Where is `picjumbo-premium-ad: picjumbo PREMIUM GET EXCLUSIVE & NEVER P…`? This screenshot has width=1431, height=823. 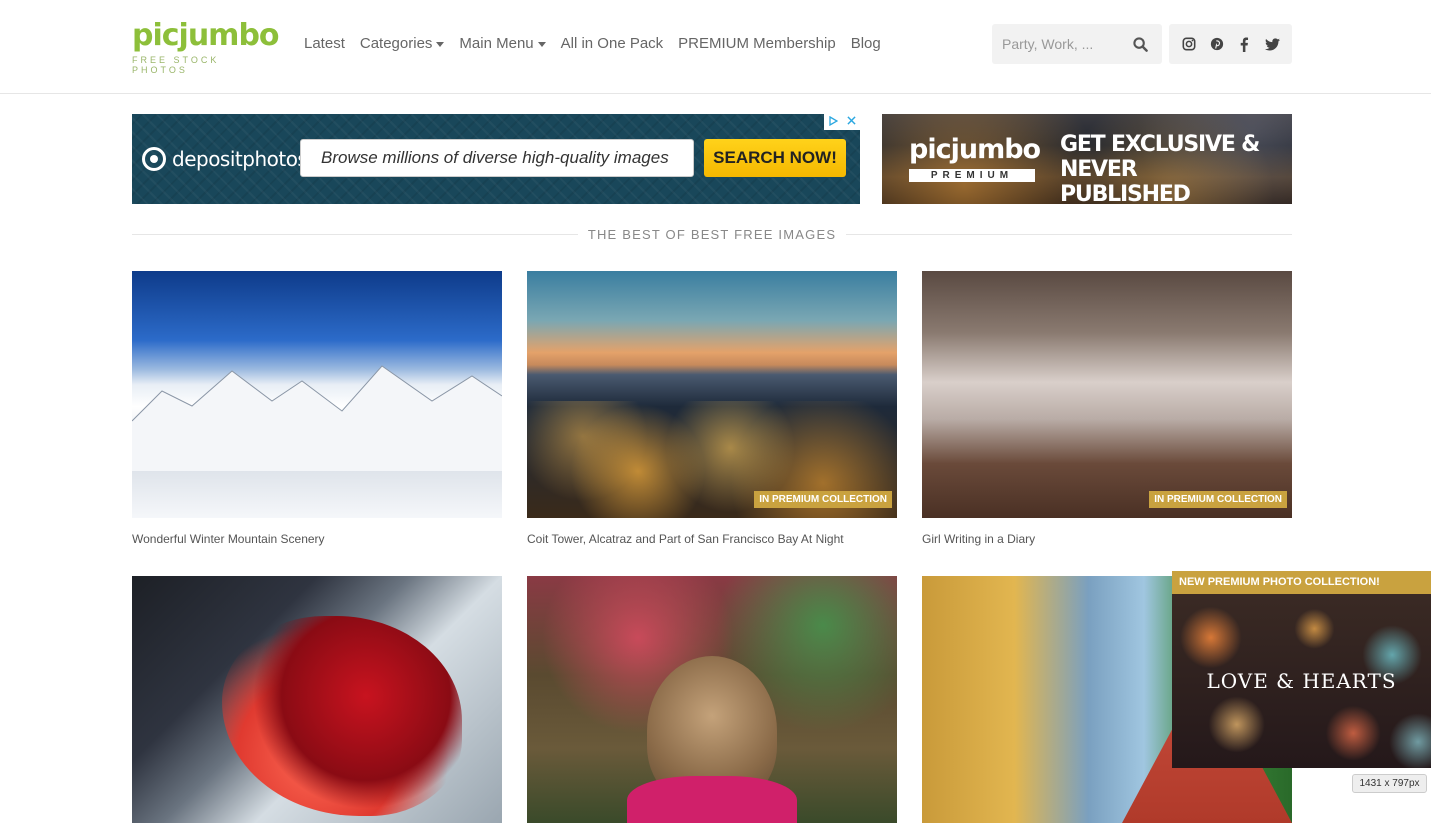 picjumbo-premium-ad: picjumbo PREMIUM GET EXCLUSIVE & NEVER P… is located at coordinates (1087, 159).